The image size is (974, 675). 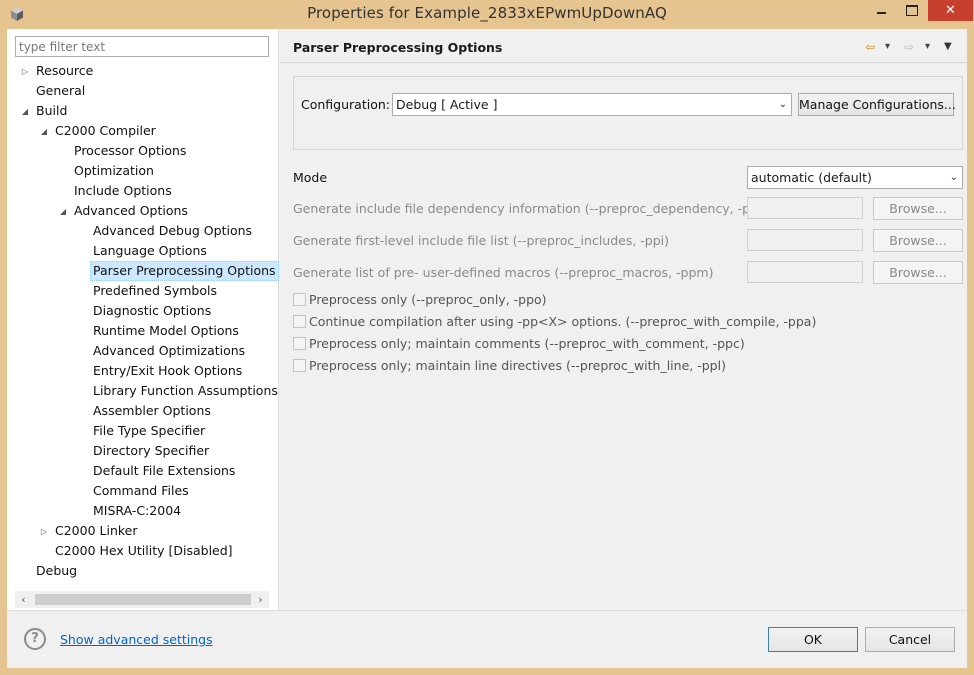 I want to click on macros-list-field, so click(x=805, y=272).